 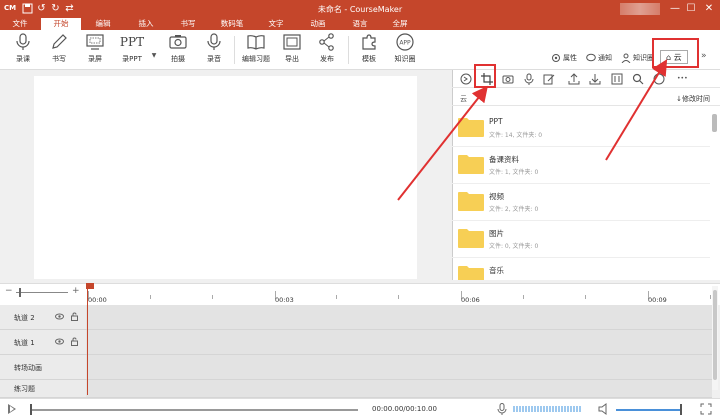 I want to click on list-item: 音乐, so click(x=581, y=269).